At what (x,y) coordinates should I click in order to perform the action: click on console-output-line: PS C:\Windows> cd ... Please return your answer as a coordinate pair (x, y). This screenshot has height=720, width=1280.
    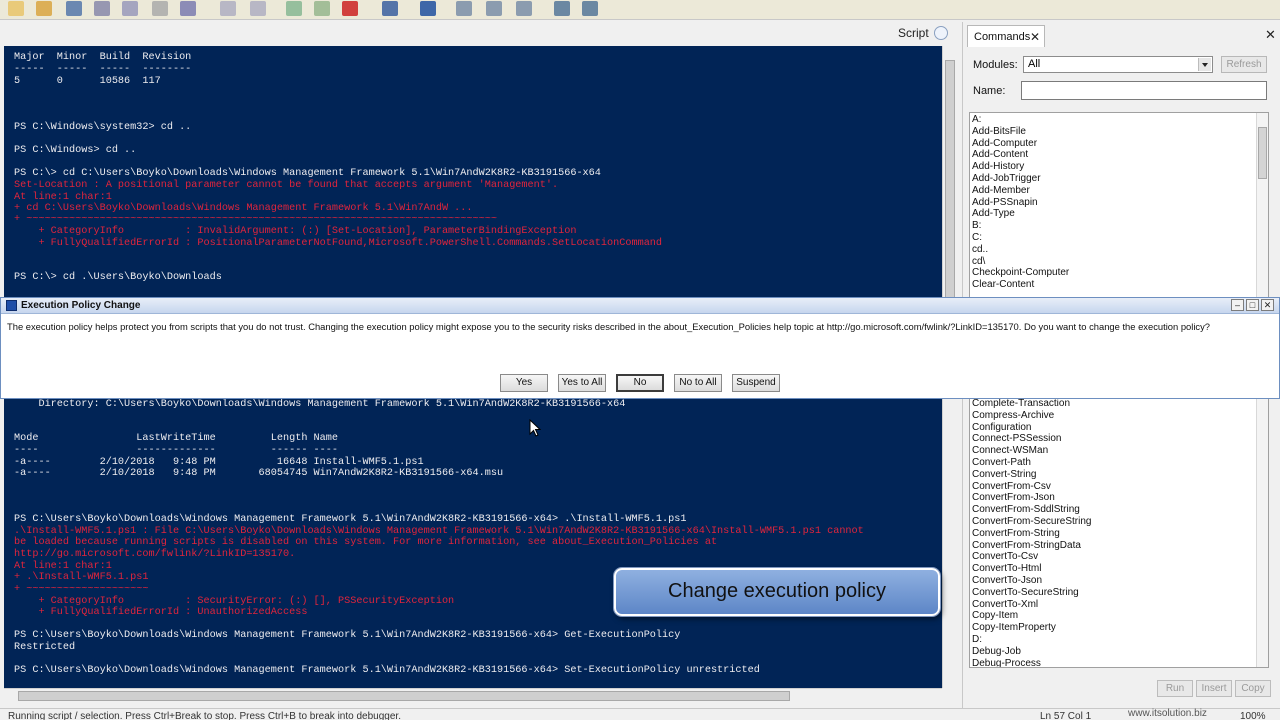
    Looking at the image, I should click on (75, 150).